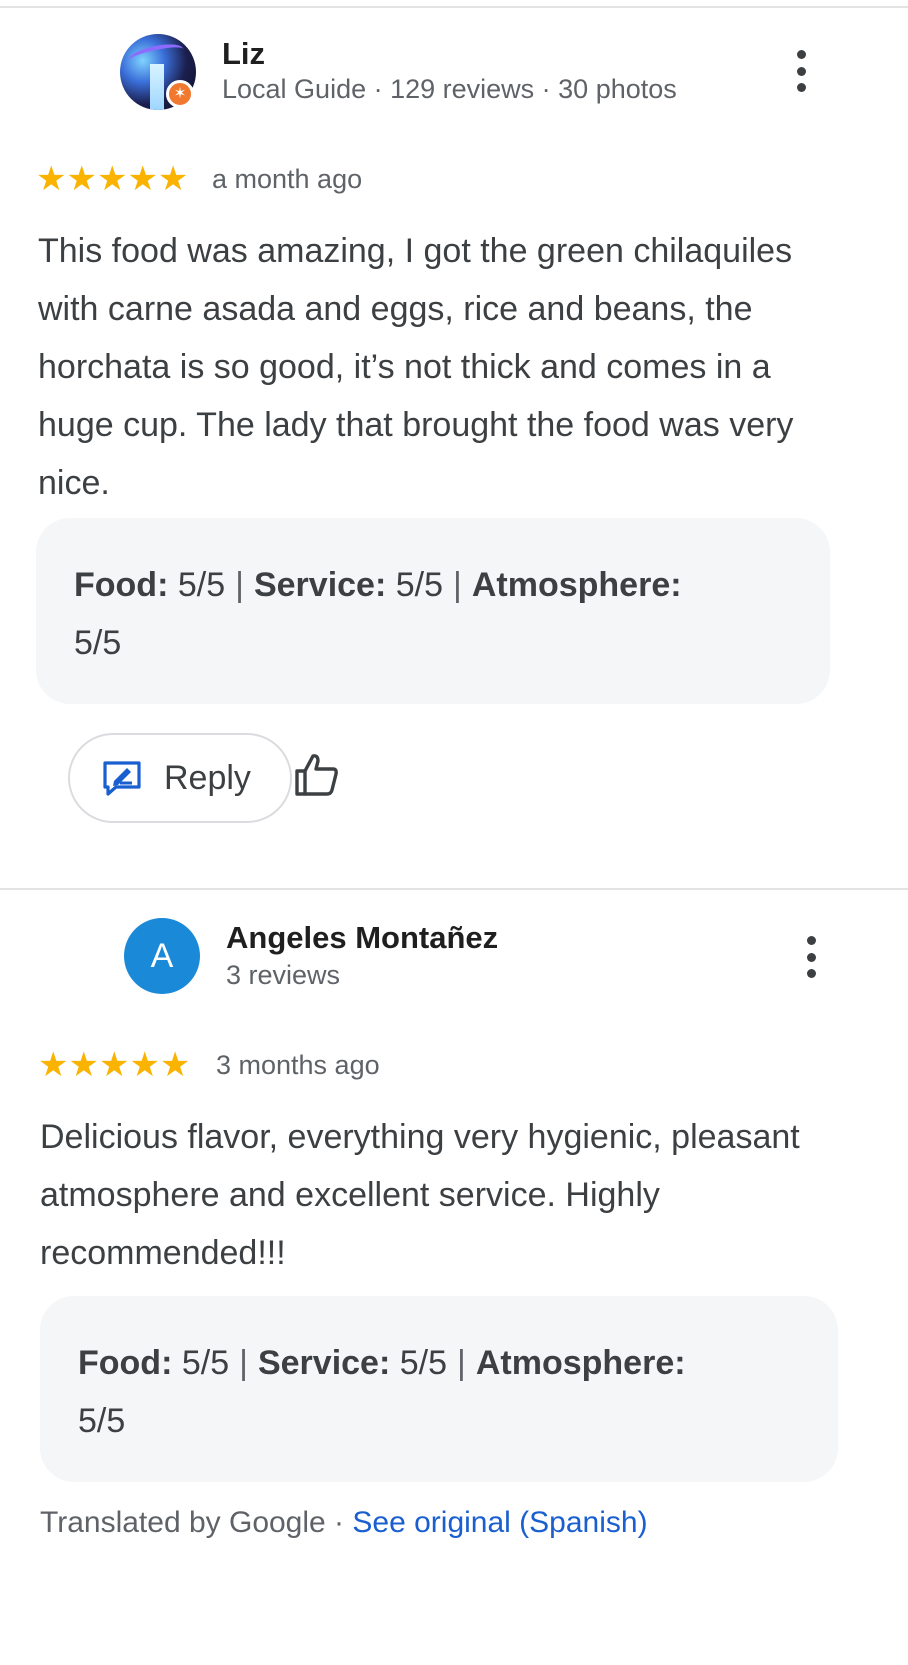  Describe the element at coordinates (283, 975) in the screenshot. I see `reviewer-meta: 3 reviews` at that location.